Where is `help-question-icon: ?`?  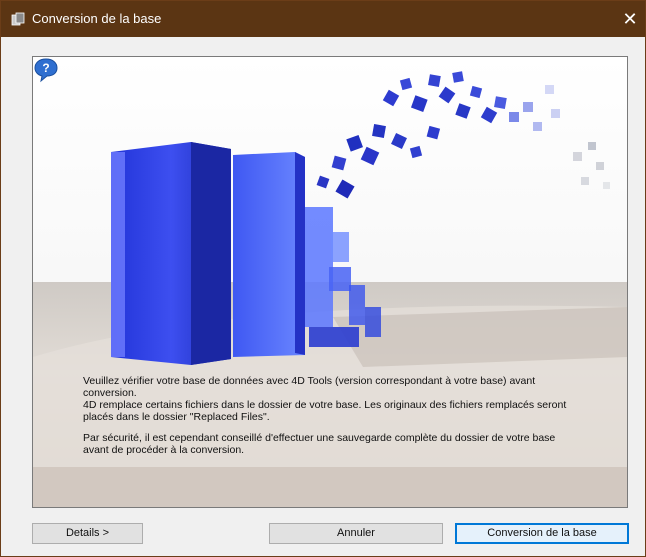 help-question-icon: ? is located at coordinates (46, 70).